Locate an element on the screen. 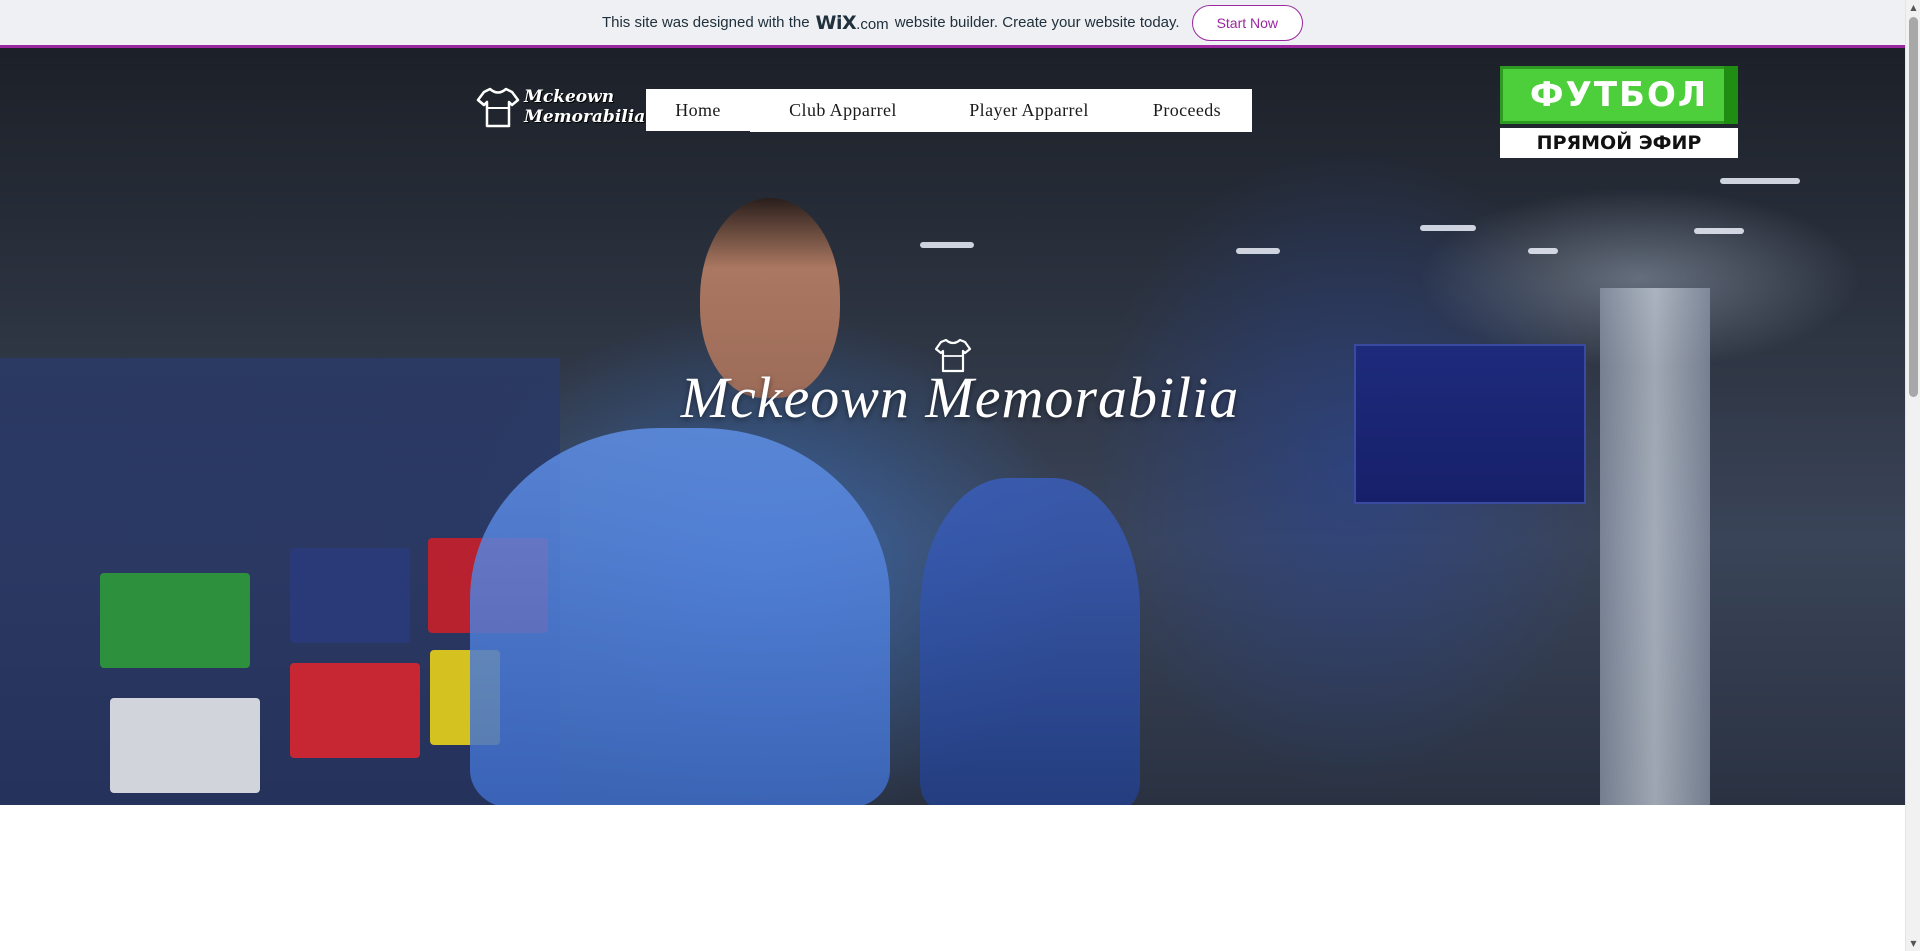  tv-channel-name-text: ФУТБОЛ is located at coordinates (1619, 95).